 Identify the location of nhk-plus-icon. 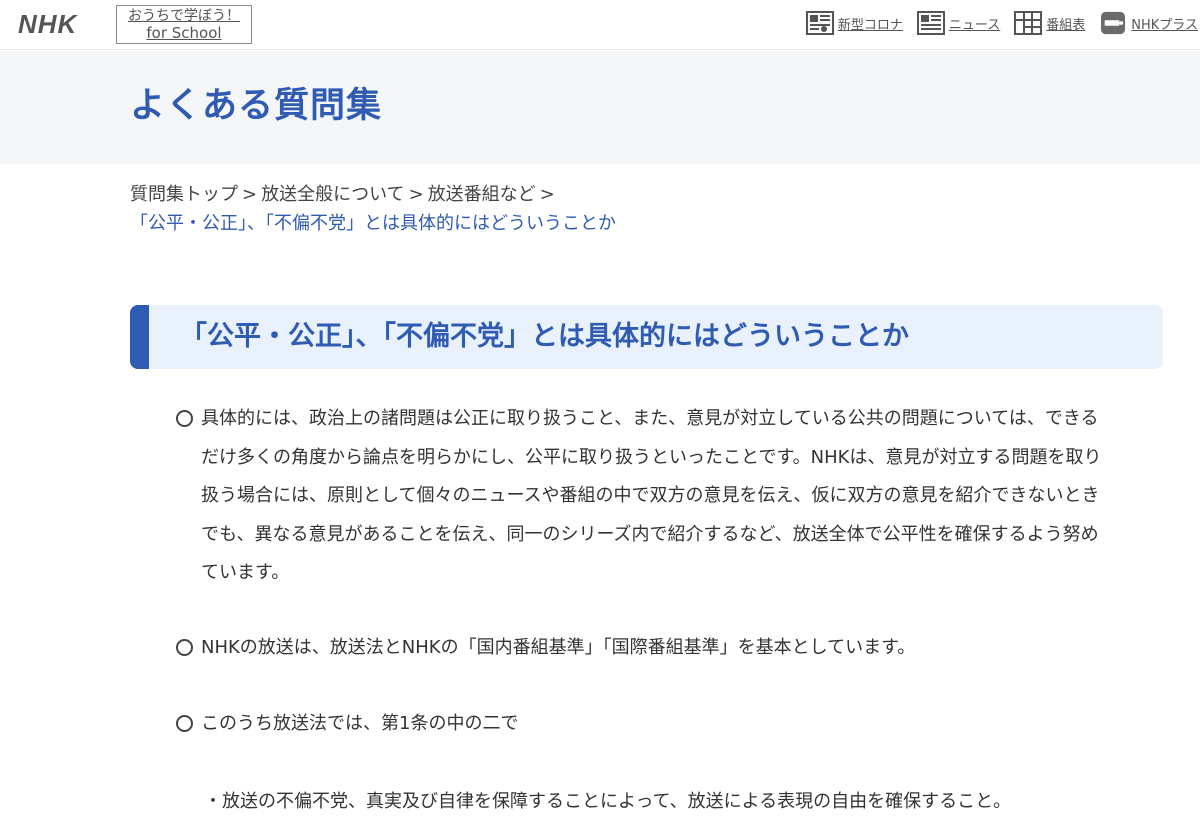
(1113, 23).